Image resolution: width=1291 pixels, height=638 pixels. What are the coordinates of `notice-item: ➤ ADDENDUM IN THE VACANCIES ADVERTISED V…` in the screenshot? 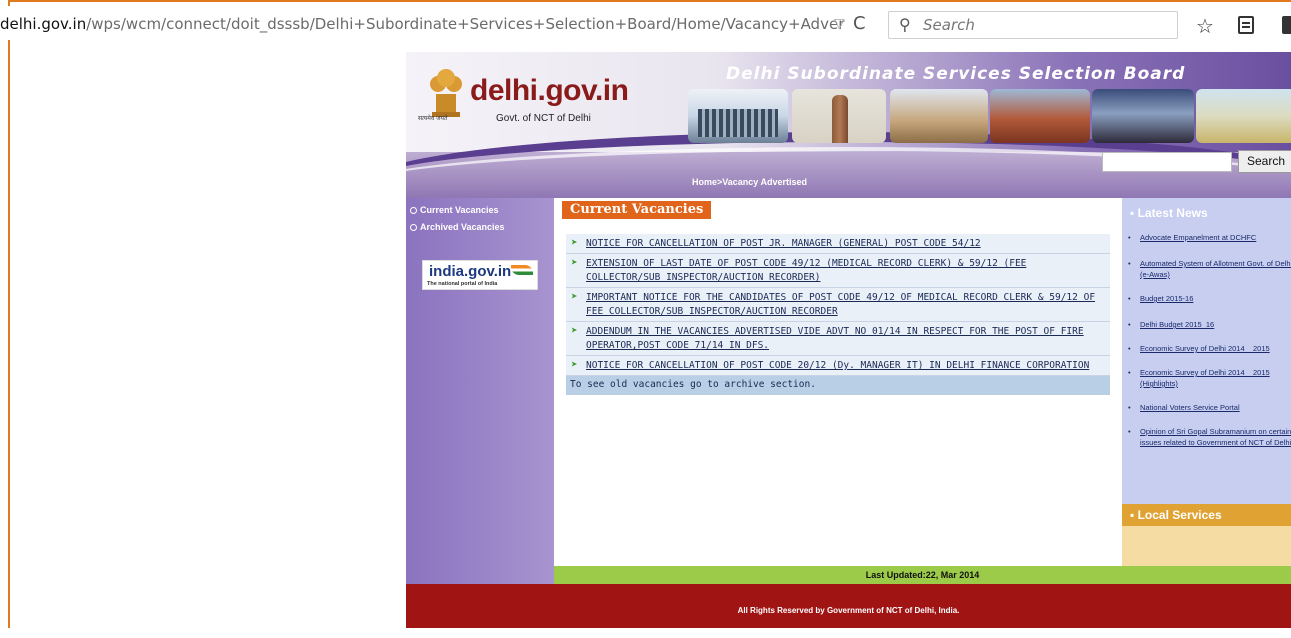 It's located at (838, 339).